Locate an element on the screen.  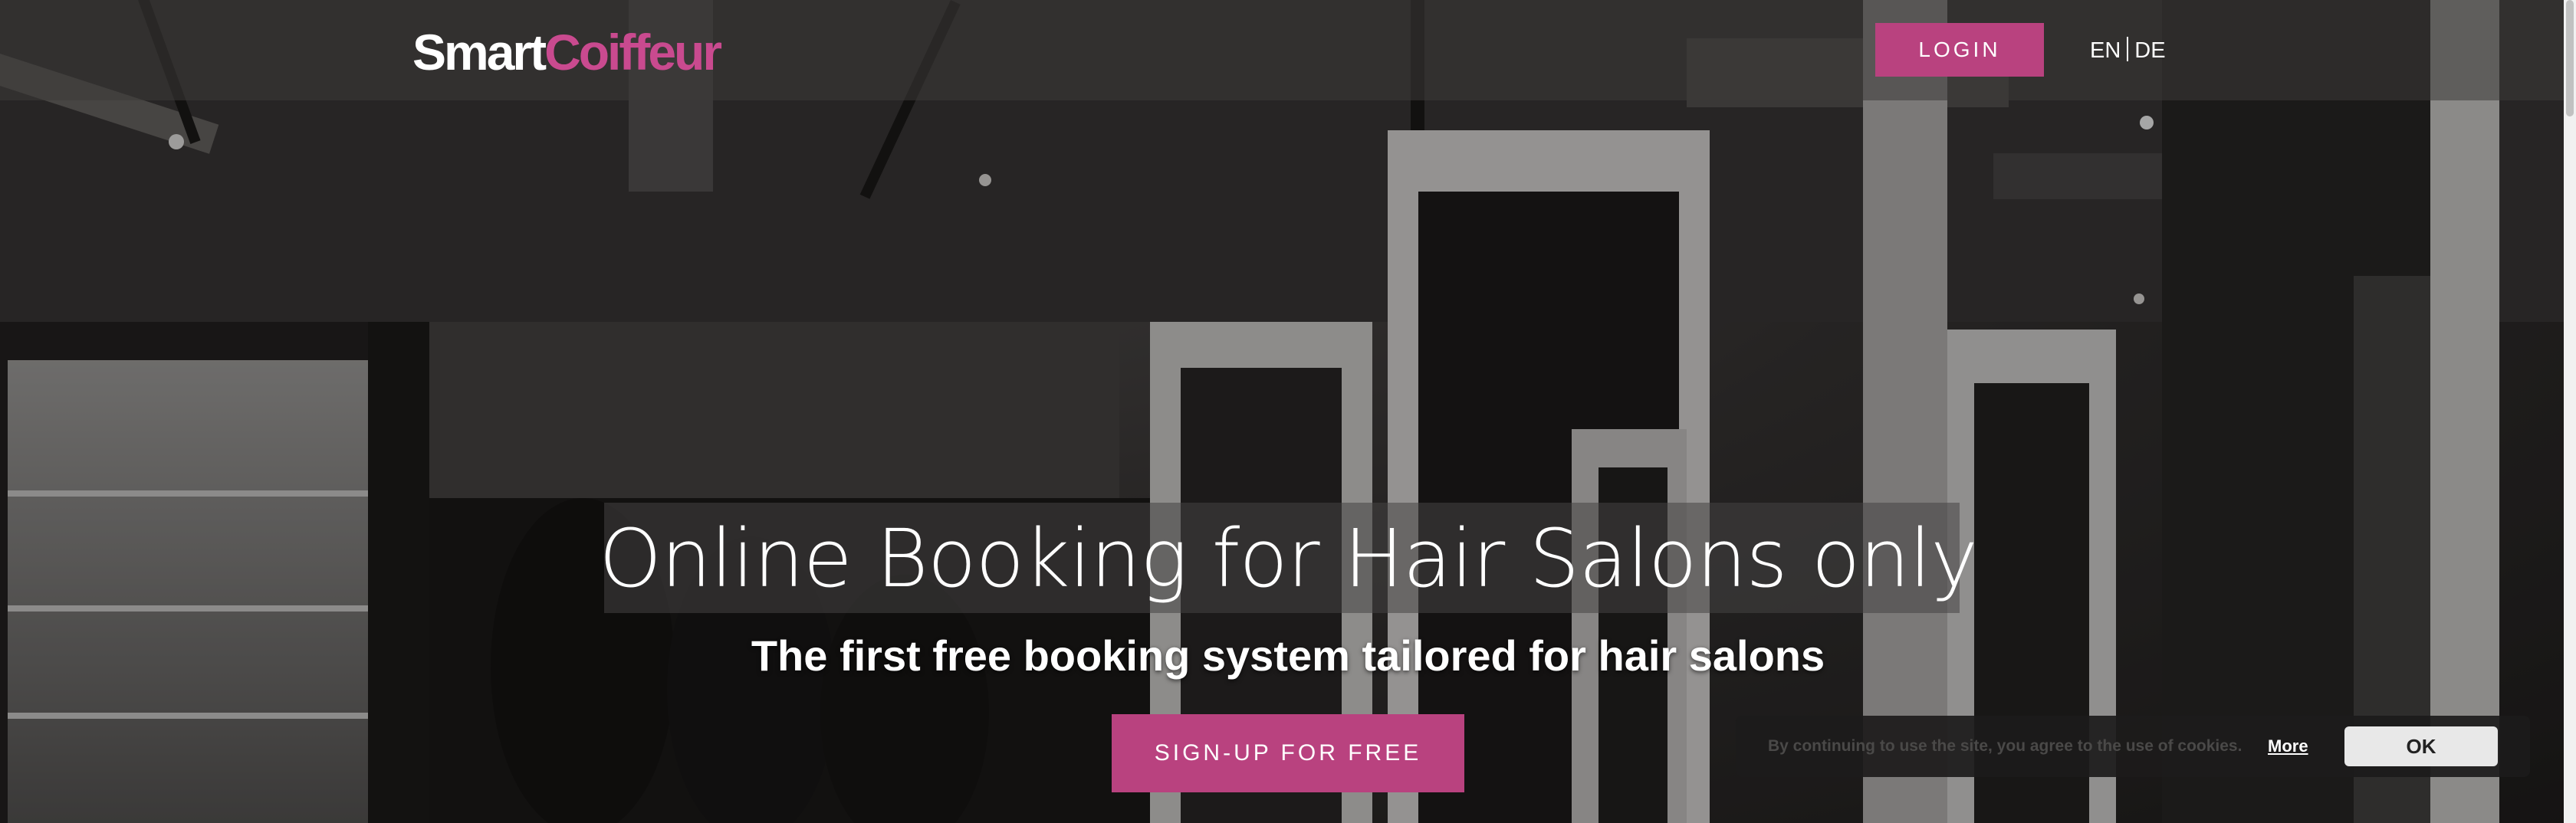
lang-de-link: DE is located at coordinates (2149, 50).